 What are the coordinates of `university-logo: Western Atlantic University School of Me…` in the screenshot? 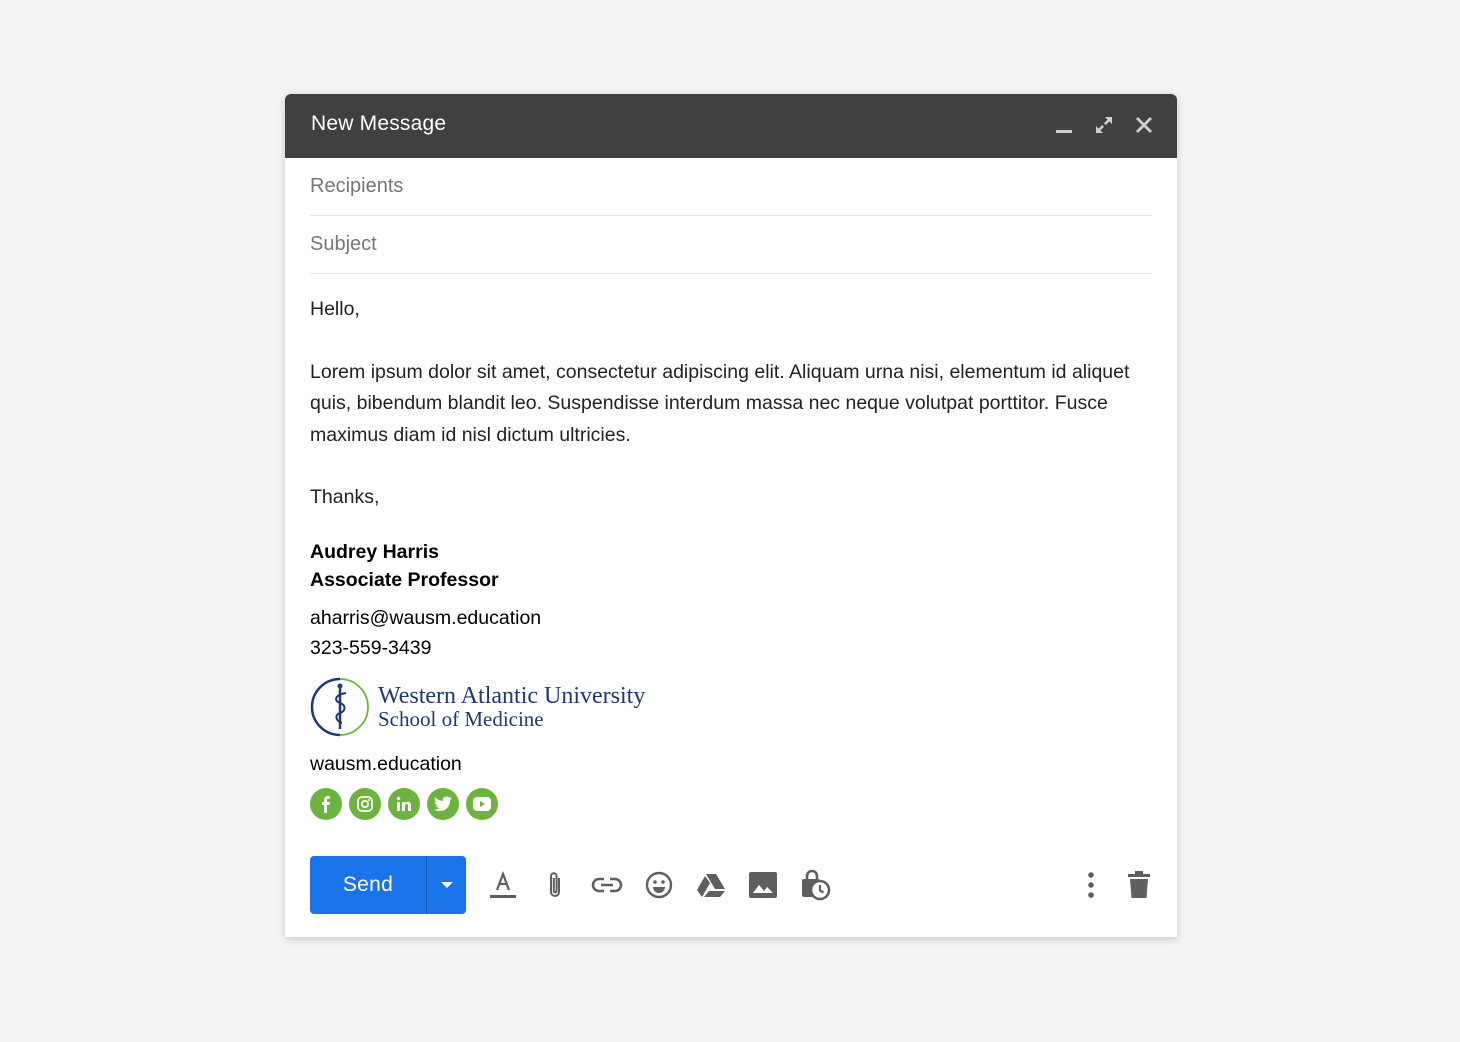 It's located at (731, 707).